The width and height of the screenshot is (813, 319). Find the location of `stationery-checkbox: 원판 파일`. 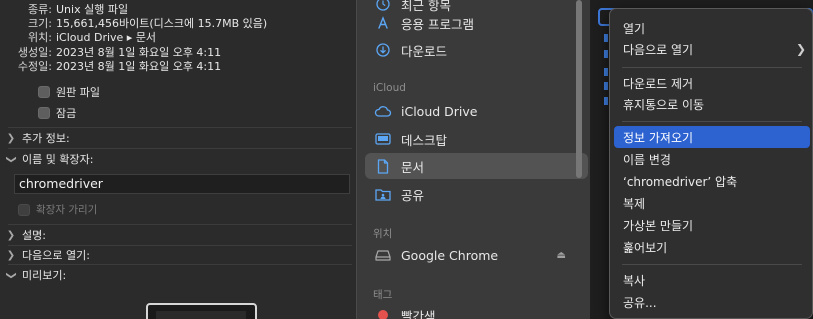

stationery-checkbox: 원판 파일 is located at coordinates (69, 92).